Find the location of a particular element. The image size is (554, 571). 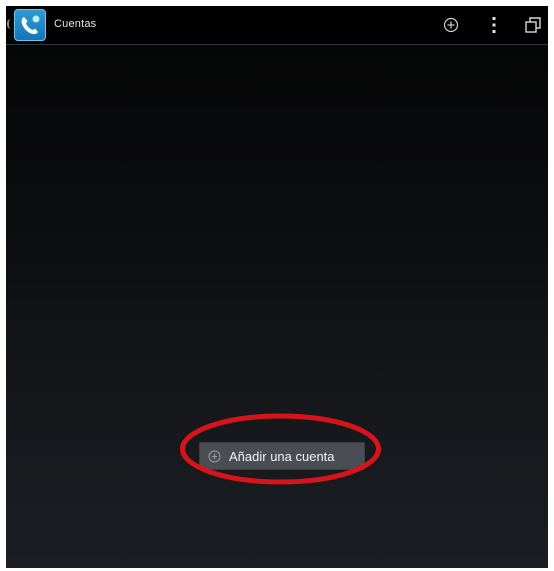

page-title: Cuentas is located at coordinates (75, 24).